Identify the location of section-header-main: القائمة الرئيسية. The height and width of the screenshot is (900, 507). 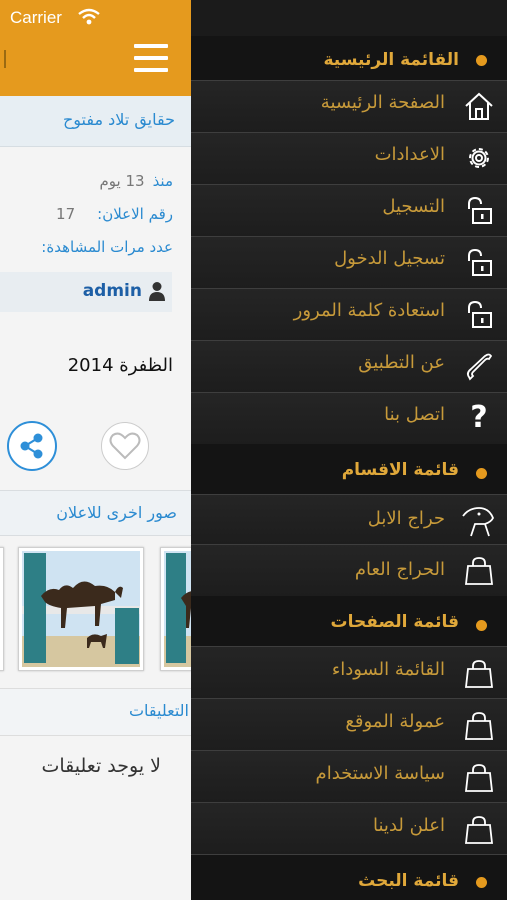
(349, 58).